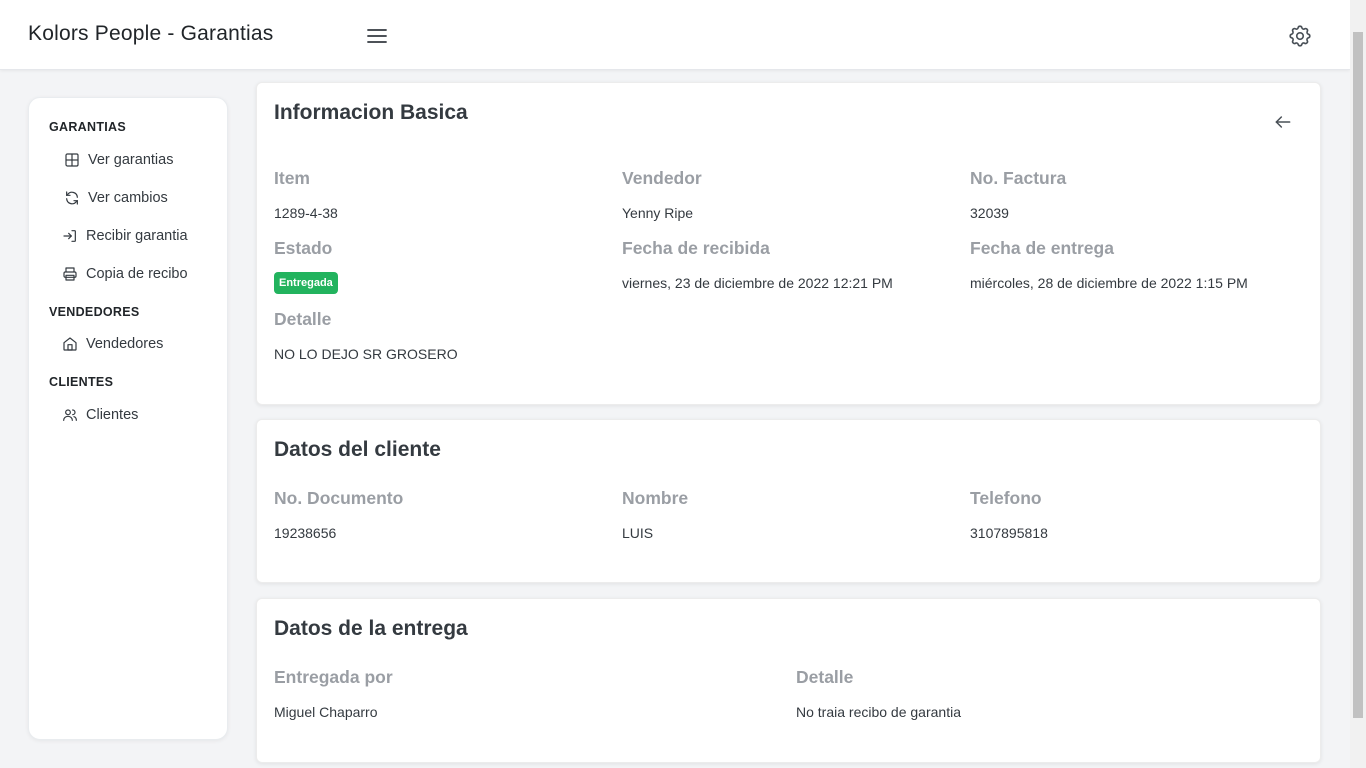  I want to click on home-icon, so click(70, 344).